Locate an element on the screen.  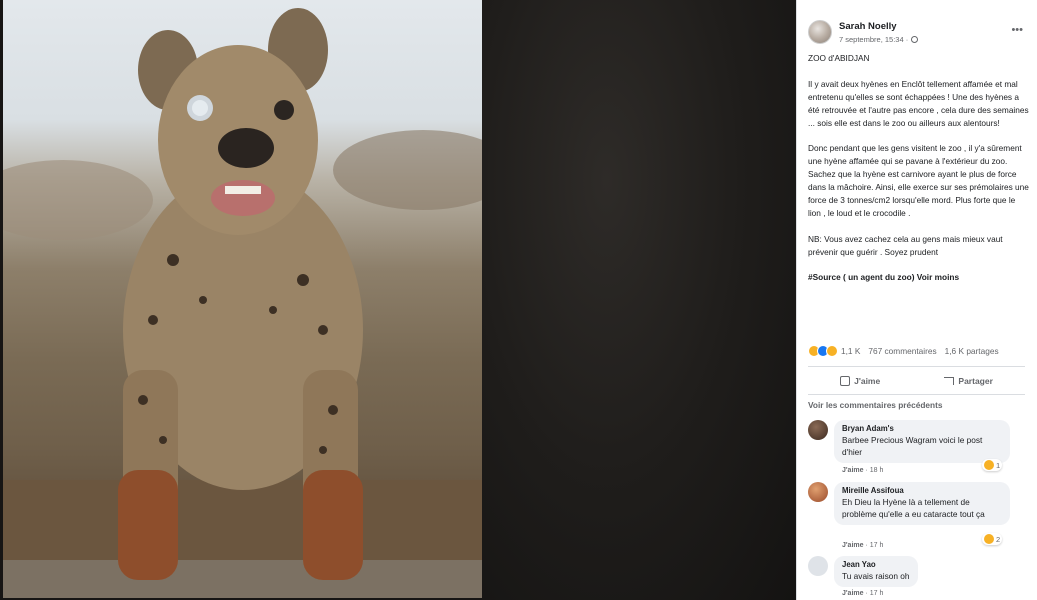
comment-meta: J'aime · 18 h is located at coordinates (862, 470).